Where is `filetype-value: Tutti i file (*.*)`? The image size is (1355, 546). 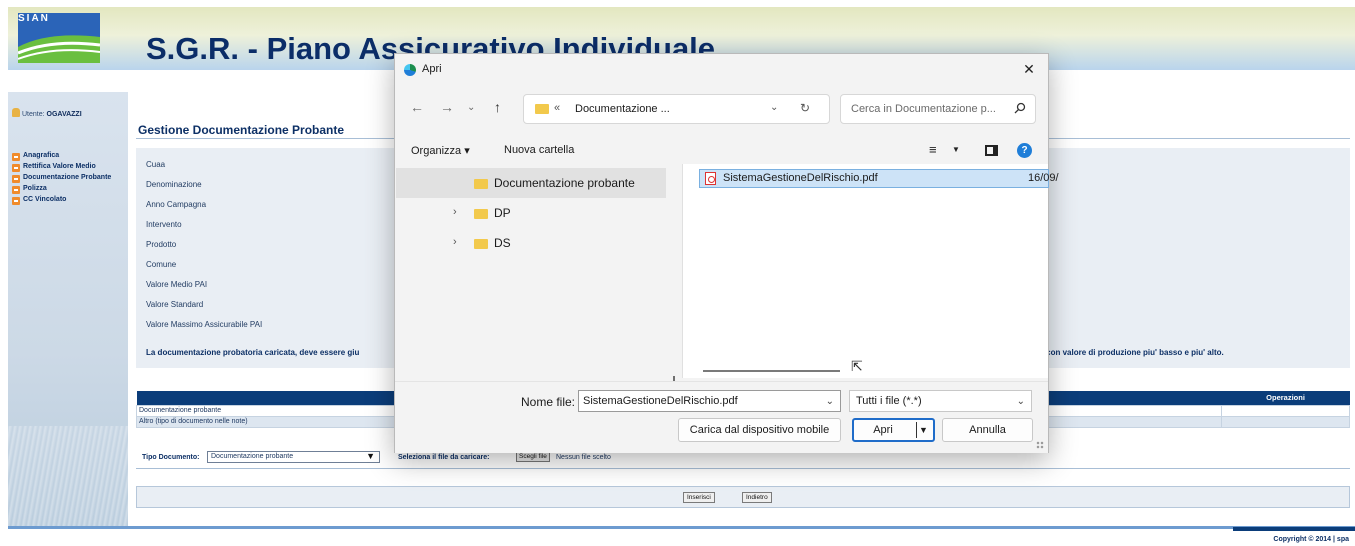
filetype-value: Tutti i file (*.*) is located at coordinates (889, 401).